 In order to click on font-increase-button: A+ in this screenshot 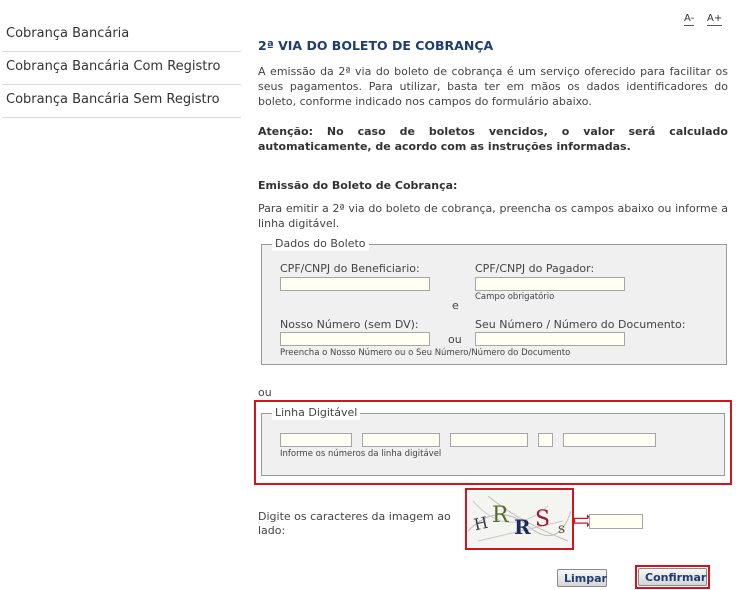, I will do `click(715, 19)`.